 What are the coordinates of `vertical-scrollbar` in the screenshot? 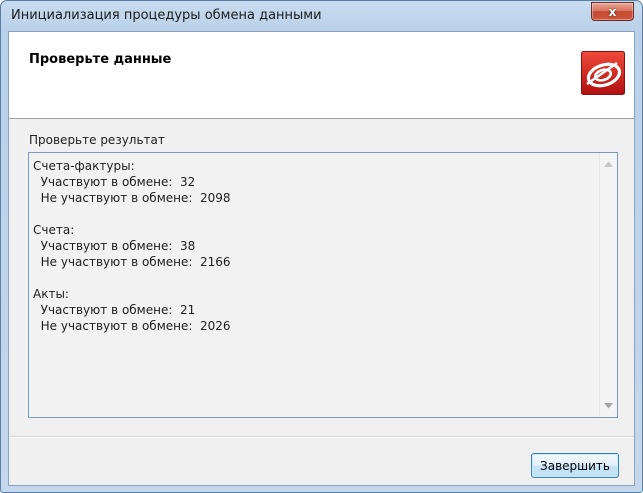 It's located at (608, 285).